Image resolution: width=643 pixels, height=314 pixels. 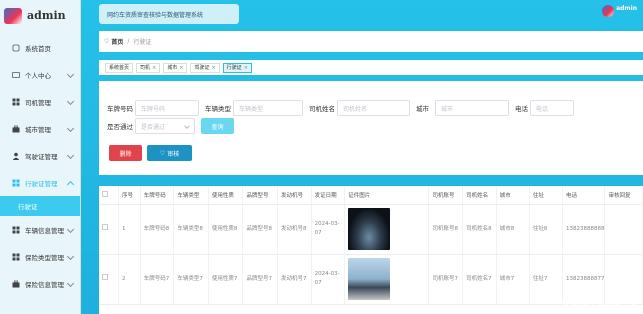 I want to click on audit-select: 是否通过, so click(x=165, y=126).